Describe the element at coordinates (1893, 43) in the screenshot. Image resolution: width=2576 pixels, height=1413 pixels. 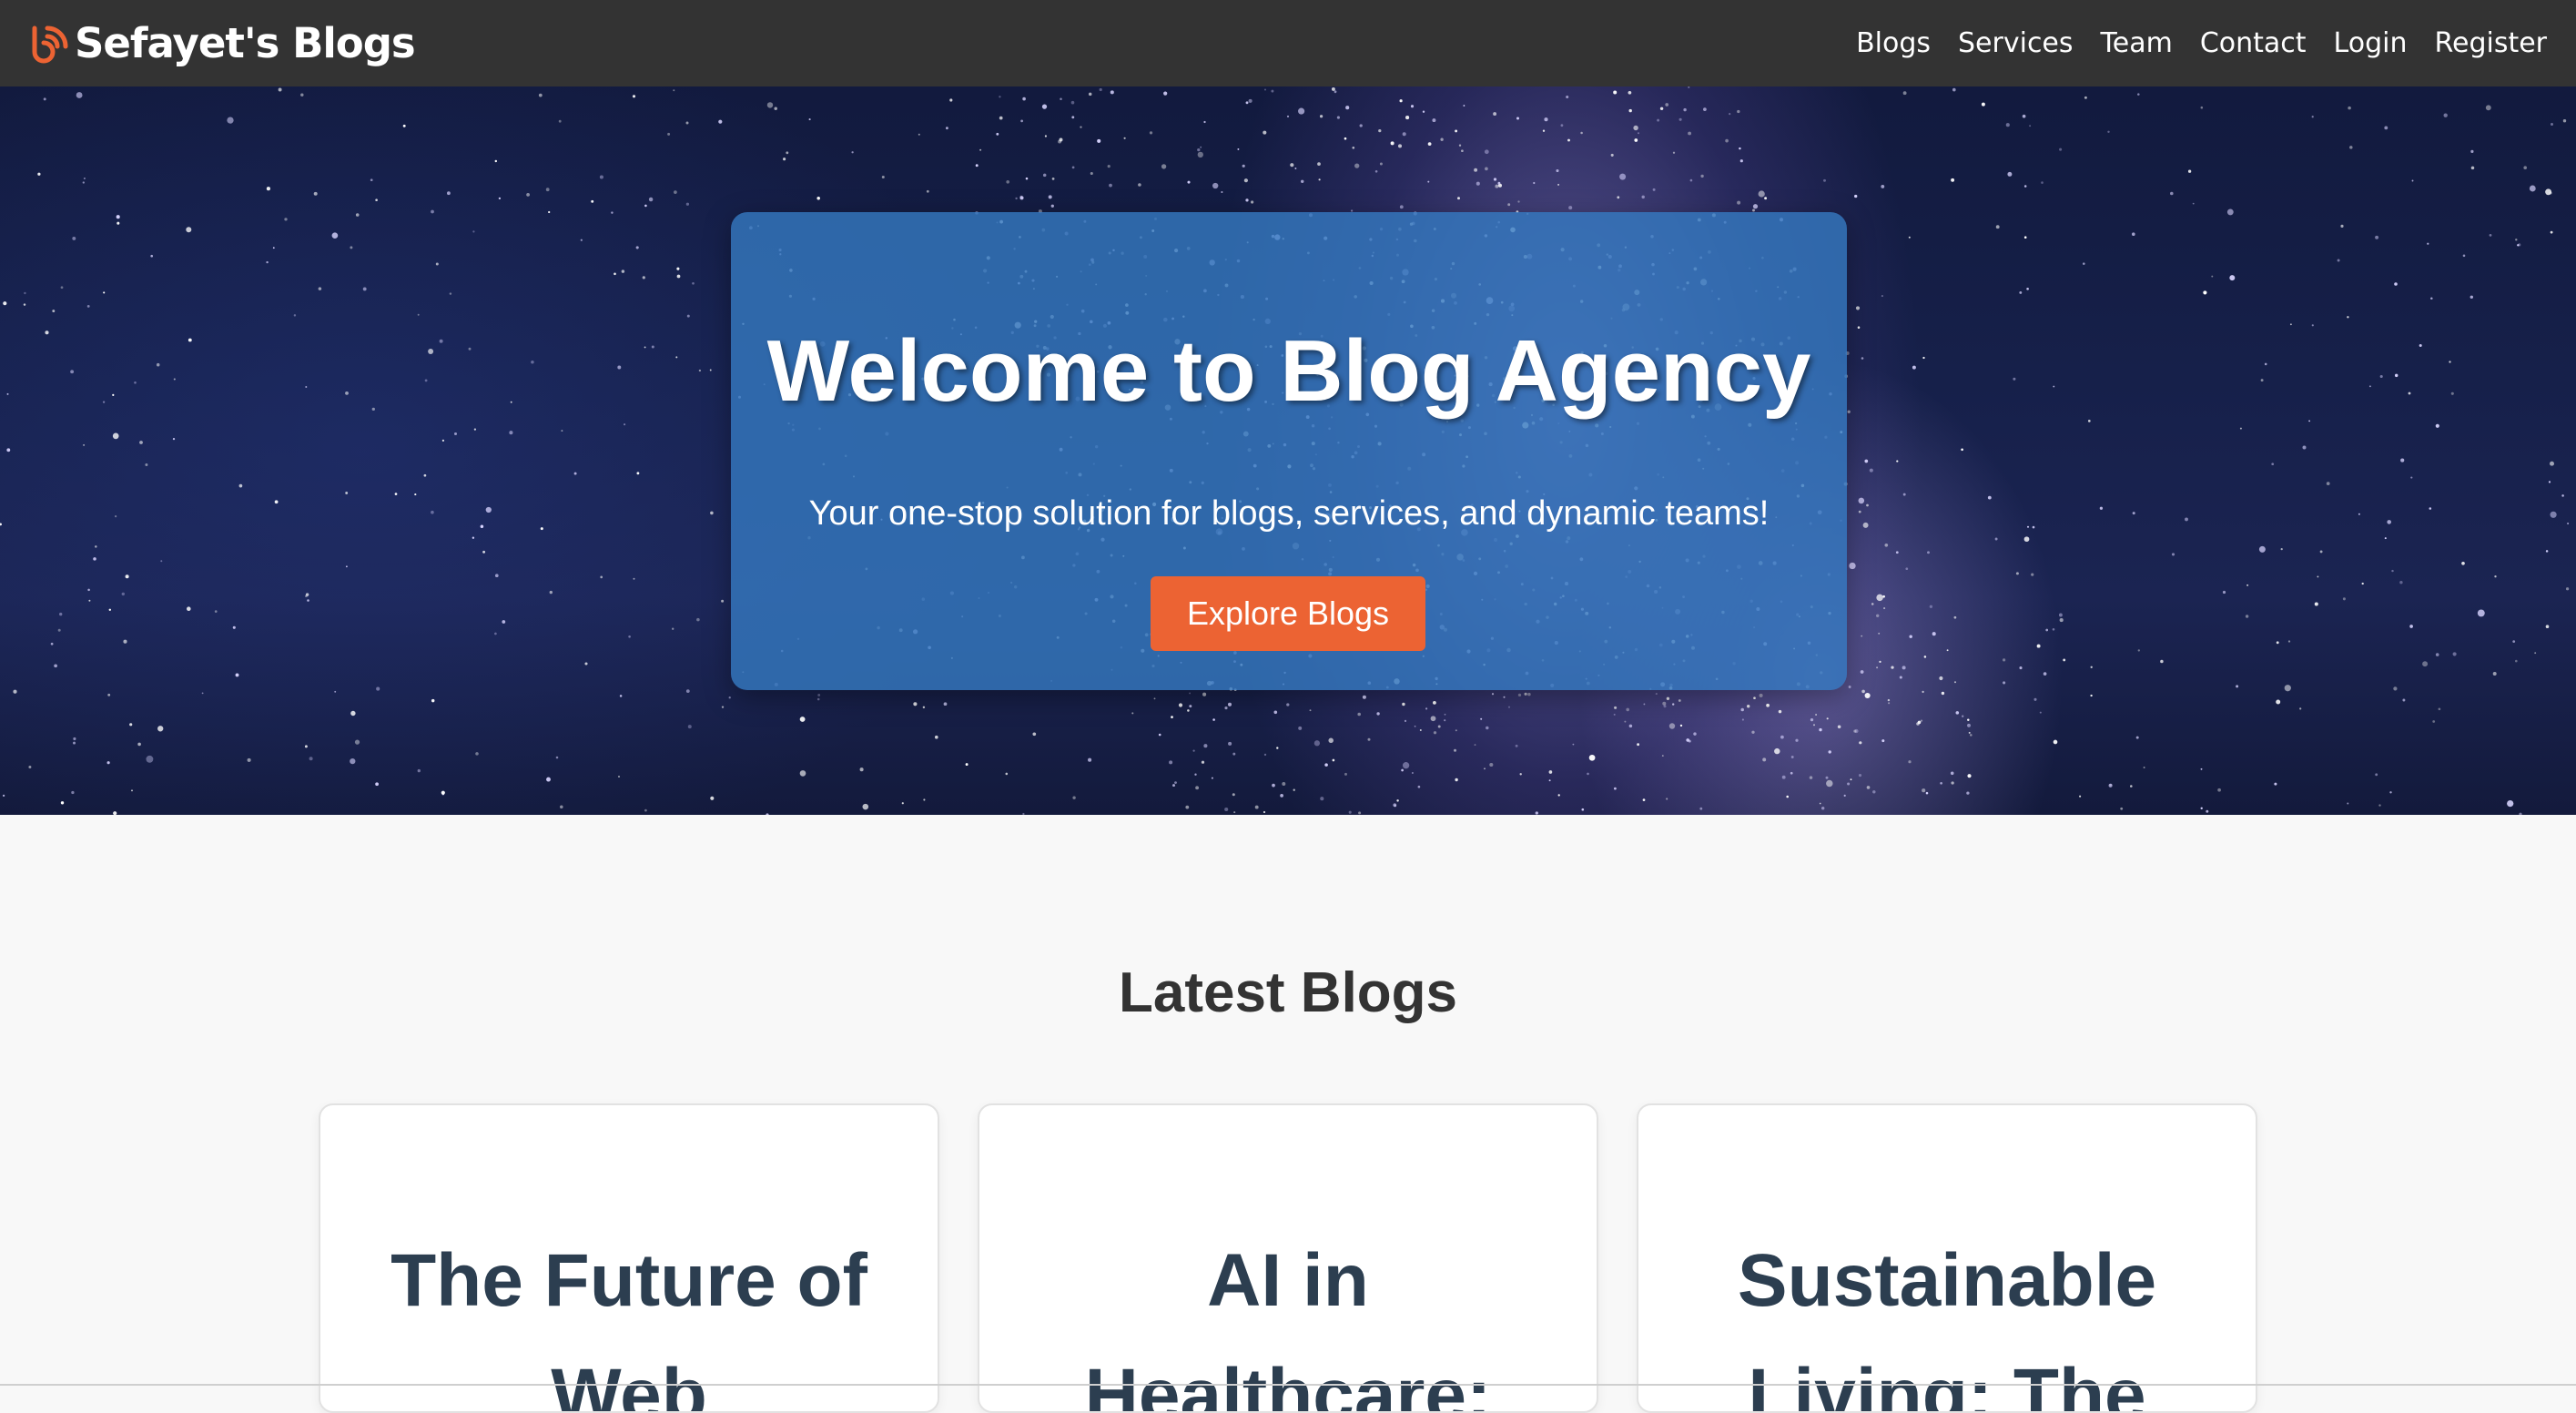
I see `nav-link-blogs: Blogs` at that location.